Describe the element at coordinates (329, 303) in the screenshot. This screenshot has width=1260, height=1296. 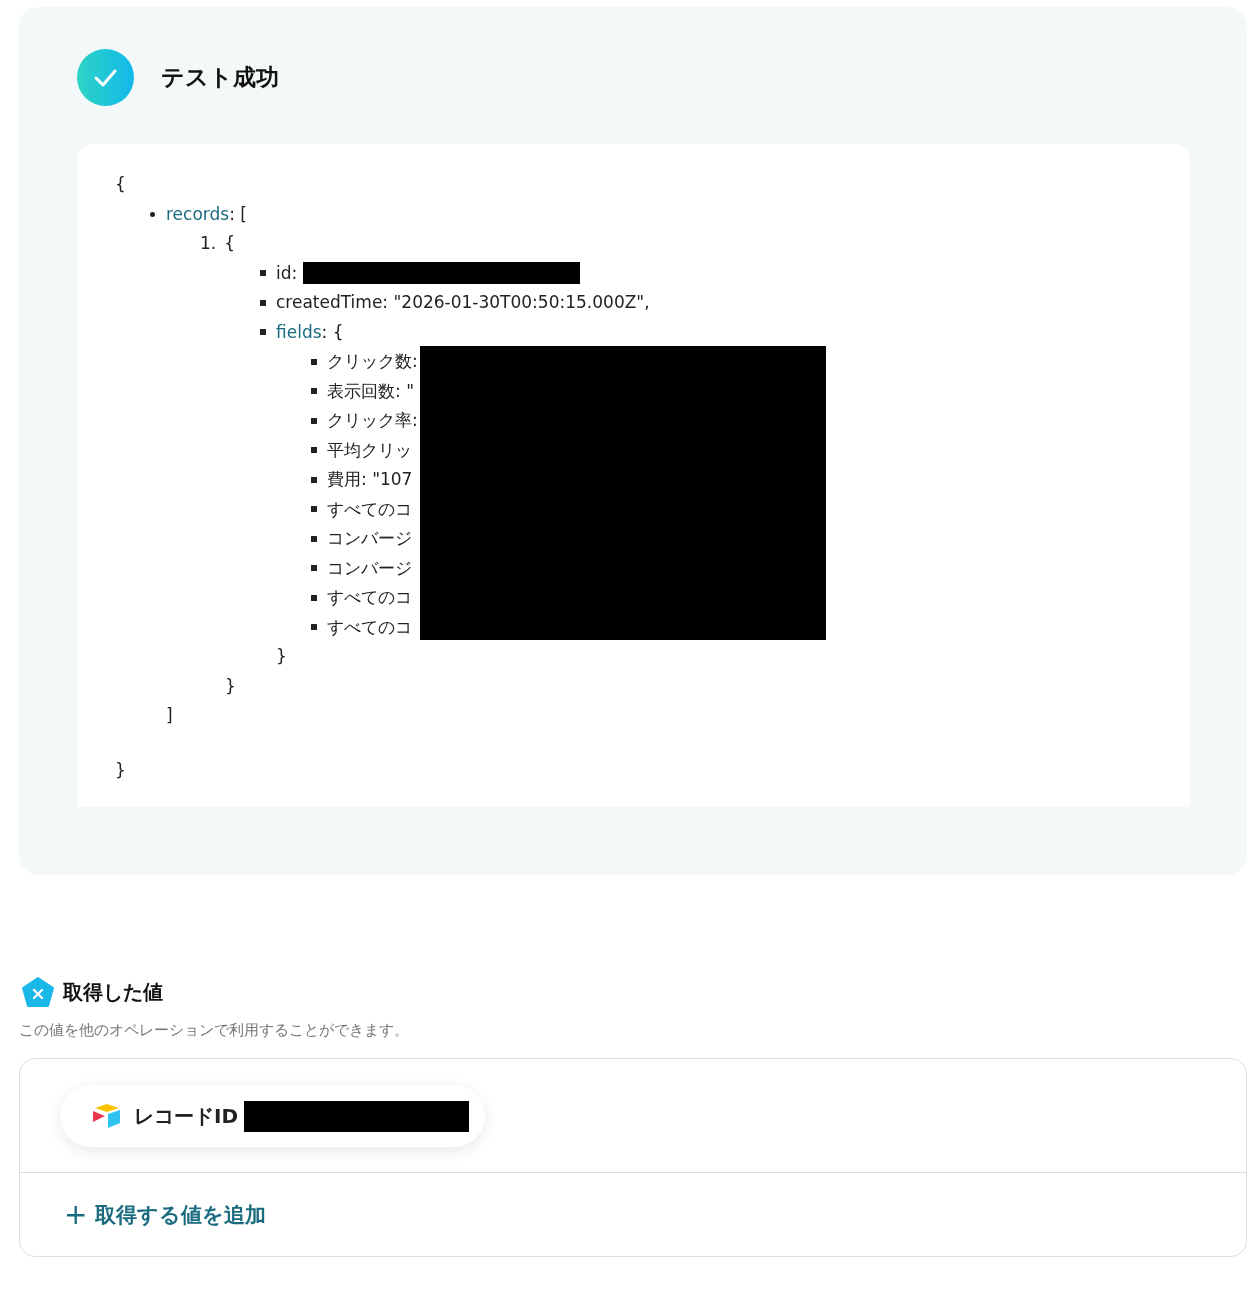
I see `json-key: createdTime` at that location.